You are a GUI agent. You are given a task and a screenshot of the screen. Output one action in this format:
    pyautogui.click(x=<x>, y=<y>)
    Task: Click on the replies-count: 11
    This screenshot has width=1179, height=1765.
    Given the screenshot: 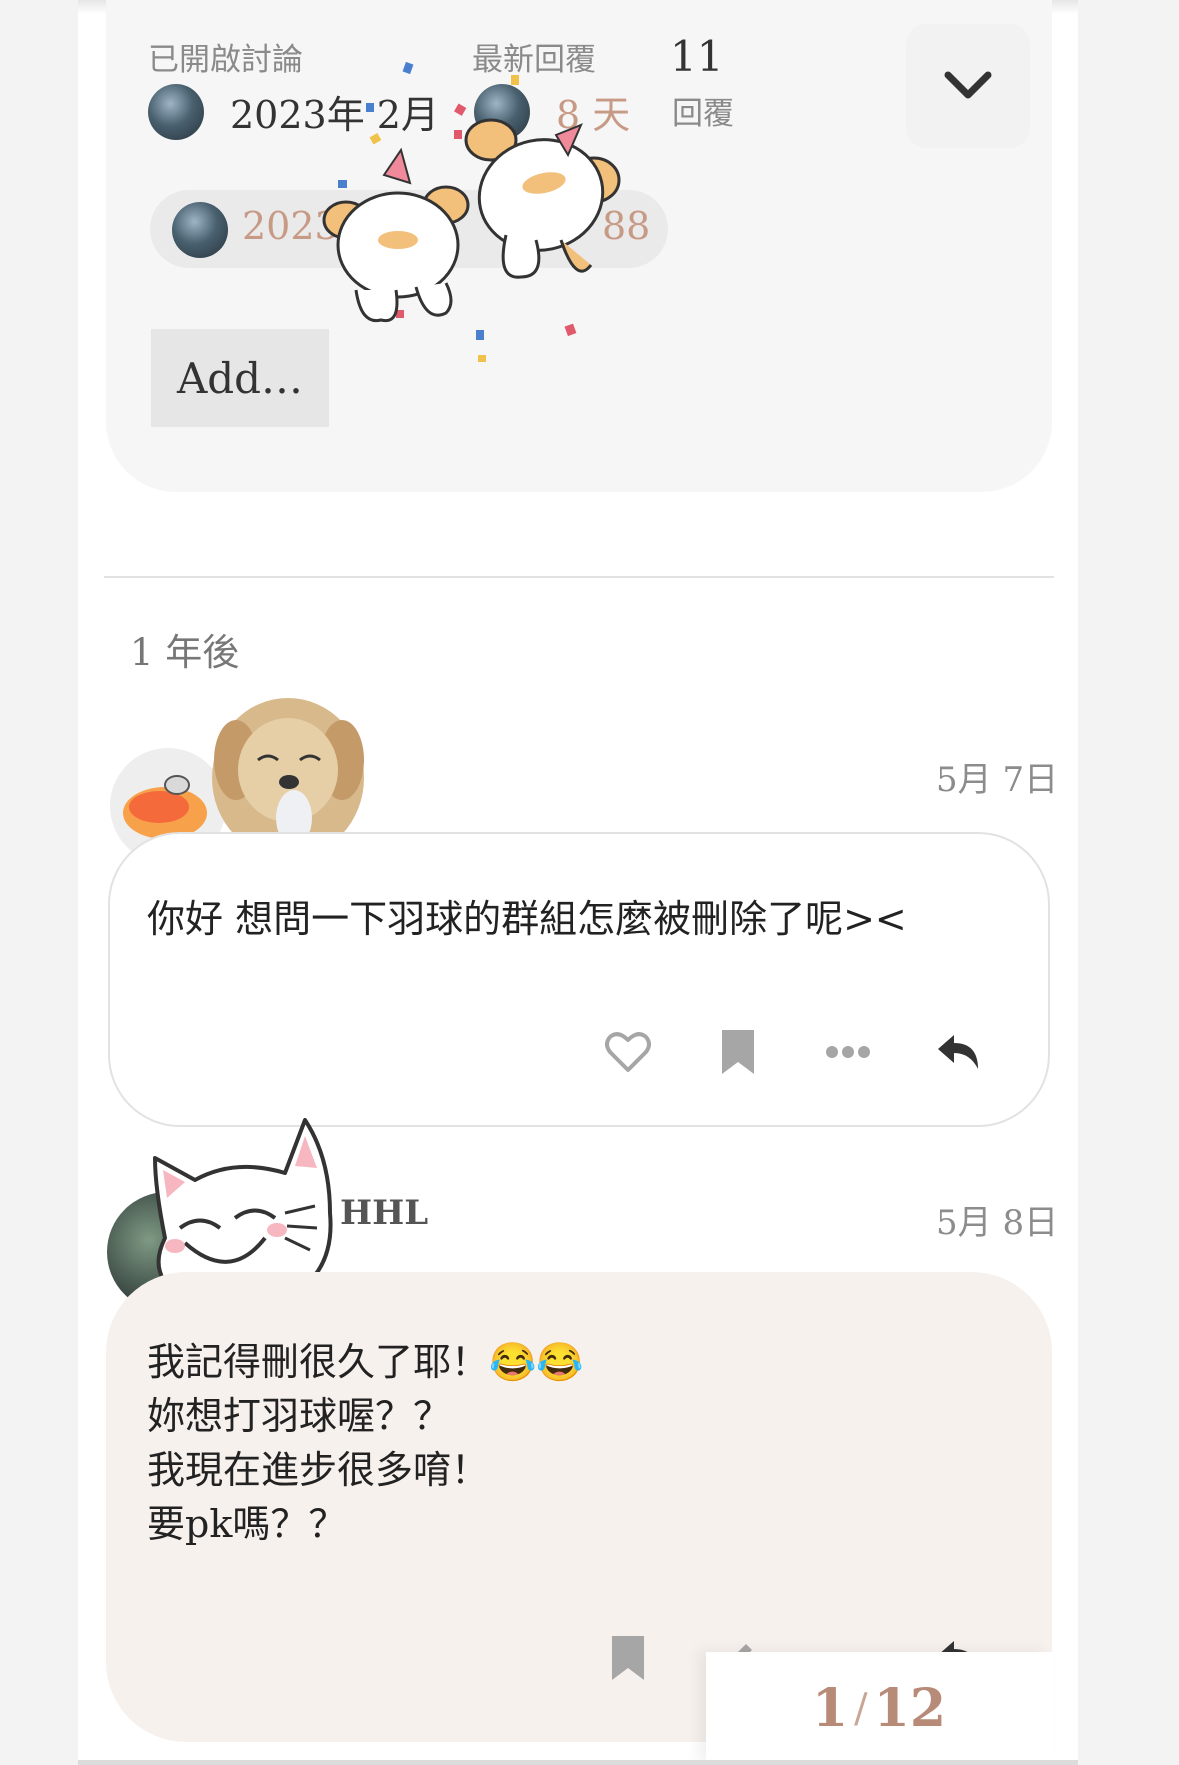 What is the action you would take?
    pyautogui.click(x=697, y=56)
    